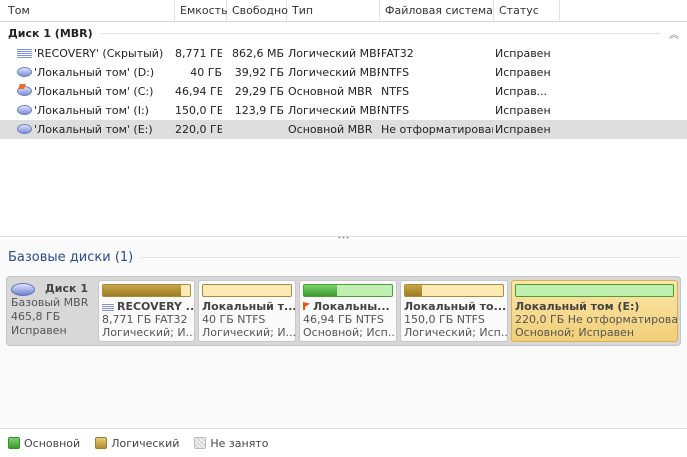 This screenshot has height=457, width=687. Describe the element at coordinates (257, 11) in the screenshot. I see `col-free: Свободно` at that location.